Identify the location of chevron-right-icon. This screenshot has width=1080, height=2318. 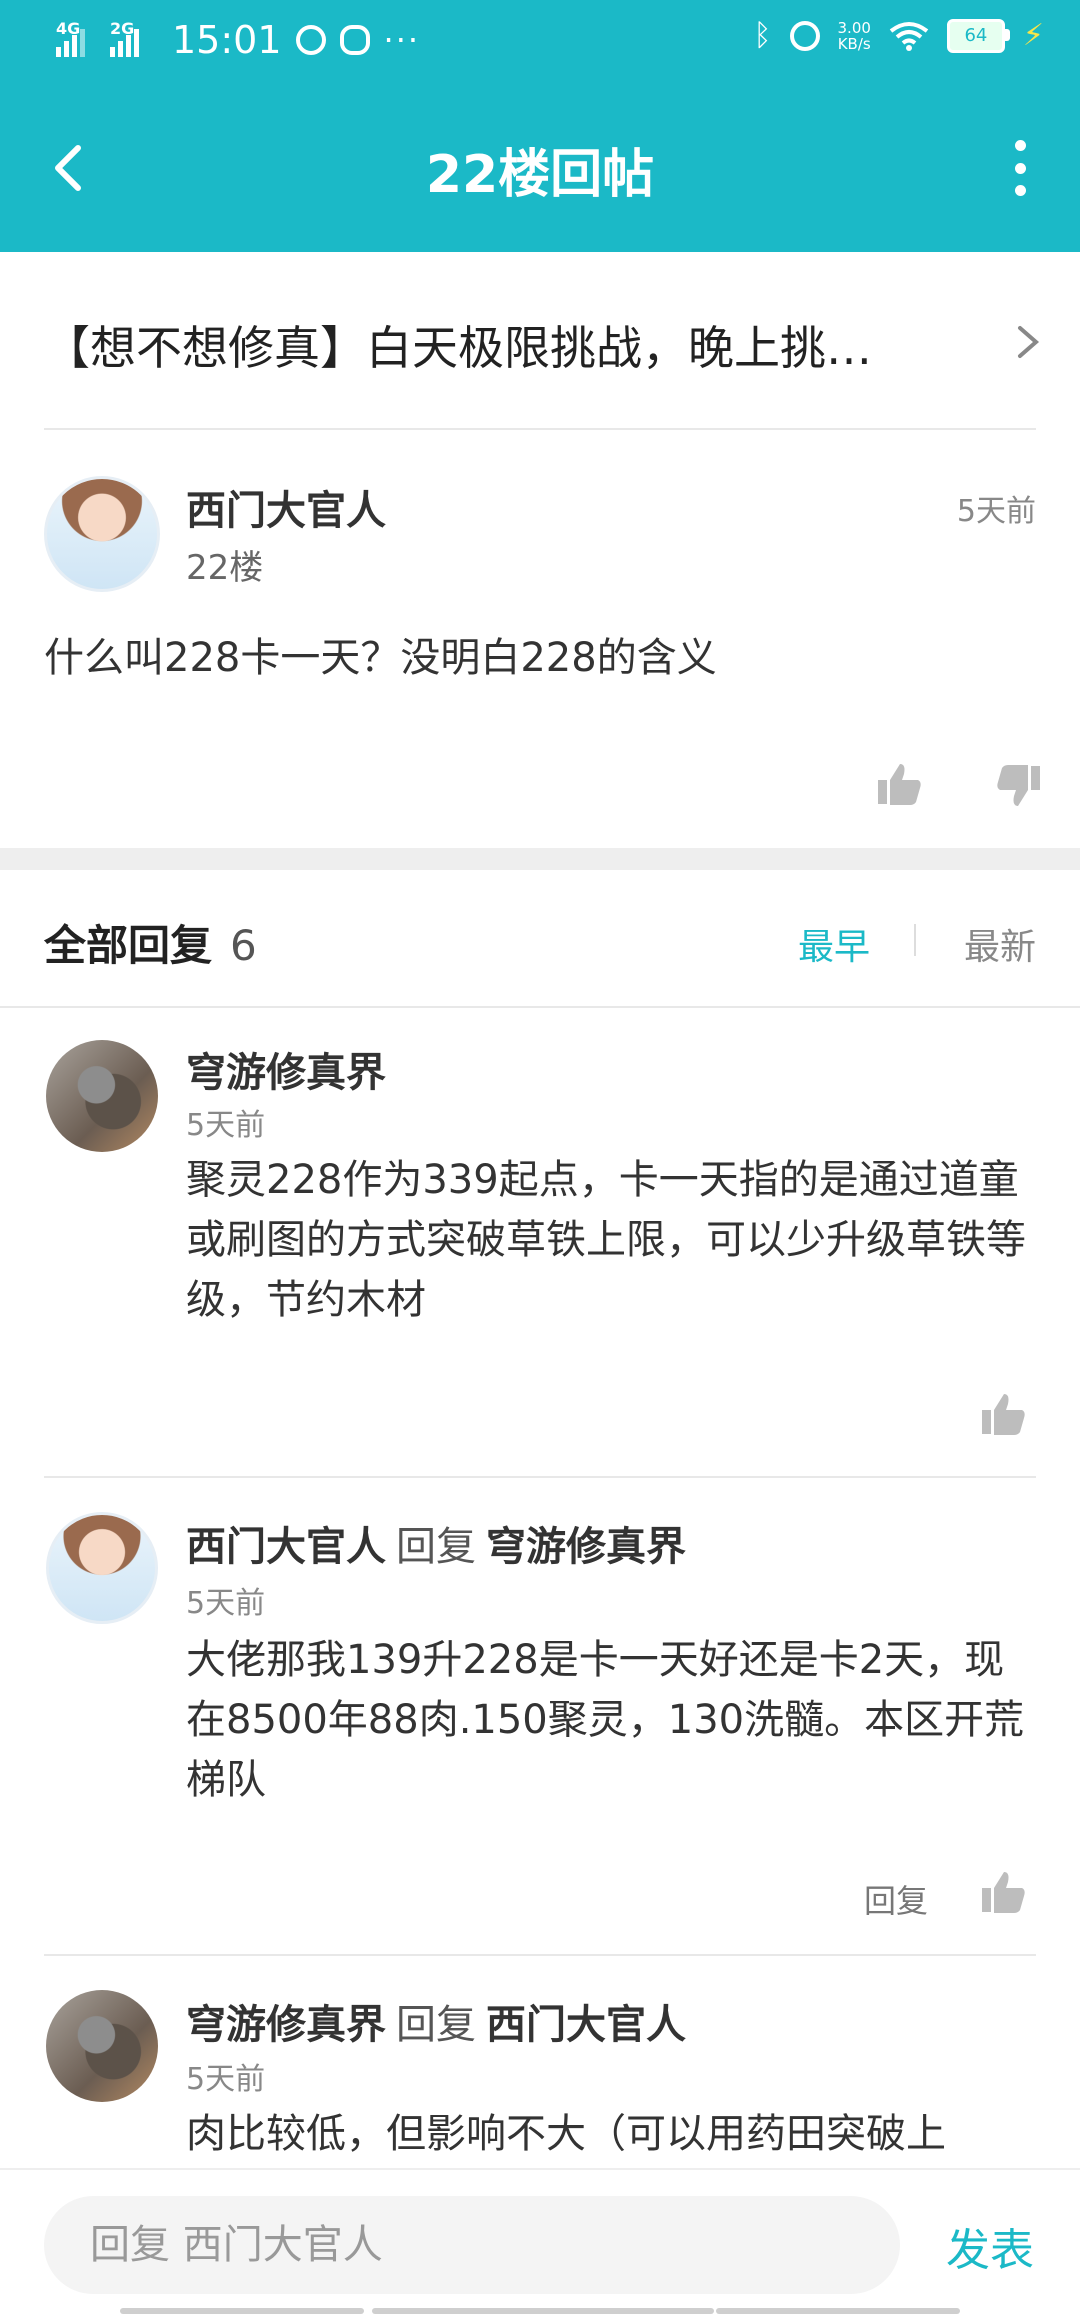
(1029, 342).